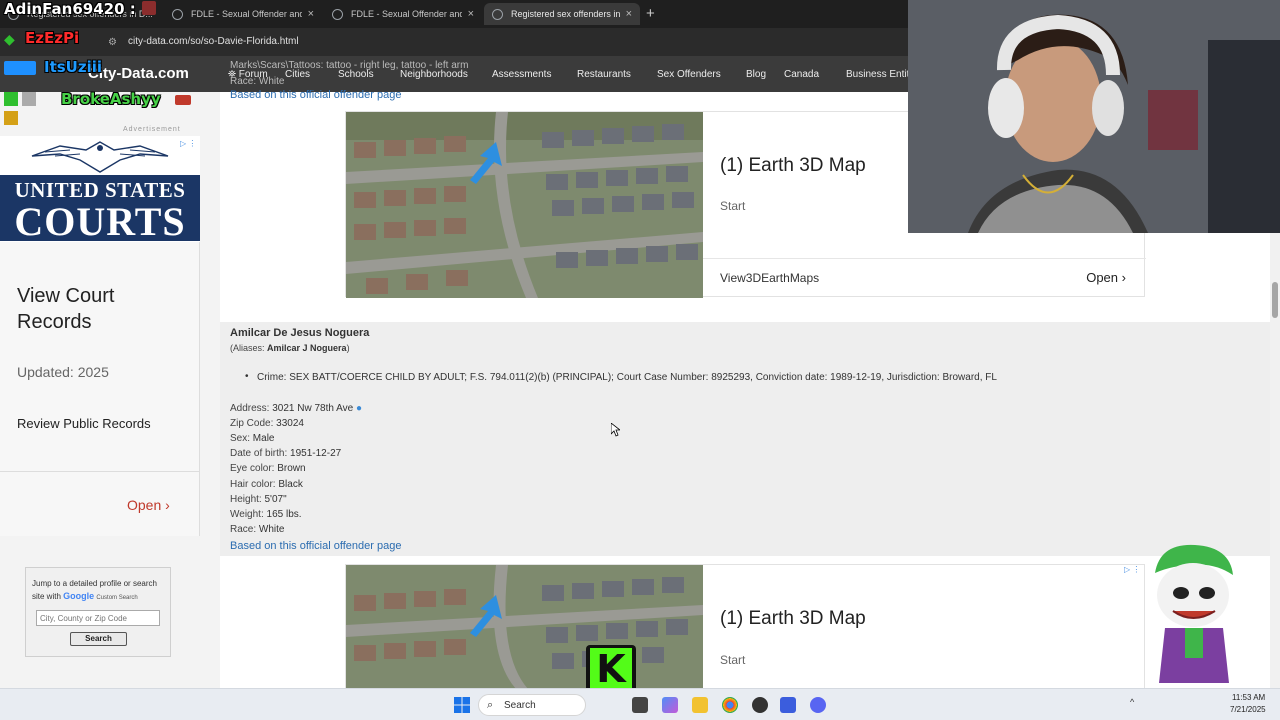 The height and width of the screenshot is (720, 1280). What do you see at coordinates (98, 639) in the screenshot?
I see `search-button: Search` at bounding box center [98, 639].